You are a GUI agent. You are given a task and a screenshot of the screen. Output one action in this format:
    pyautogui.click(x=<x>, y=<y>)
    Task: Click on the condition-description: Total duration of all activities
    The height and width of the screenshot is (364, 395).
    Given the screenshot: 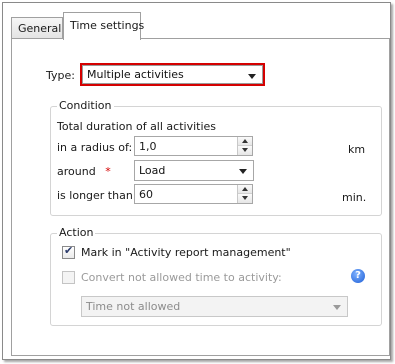 What is the action you would take?
    pyautogui.click(x=137, y=126)
    